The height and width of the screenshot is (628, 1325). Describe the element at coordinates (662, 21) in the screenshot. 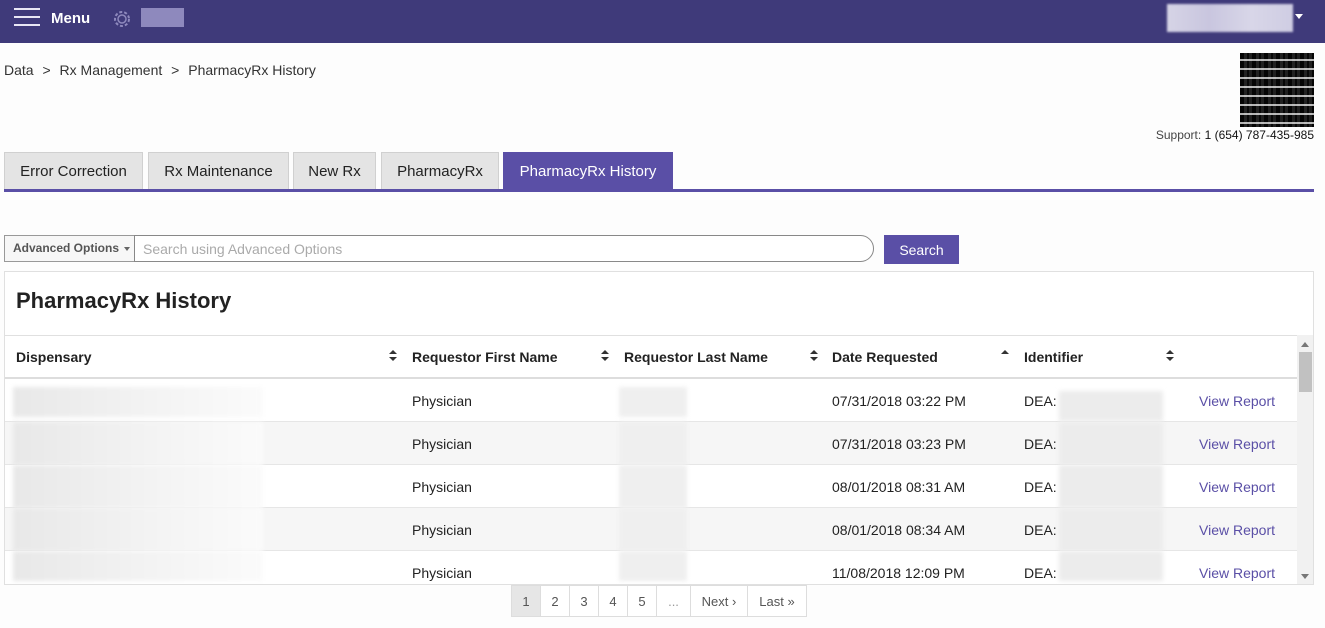

I see `top-navigation-bar: Menu` at that location.